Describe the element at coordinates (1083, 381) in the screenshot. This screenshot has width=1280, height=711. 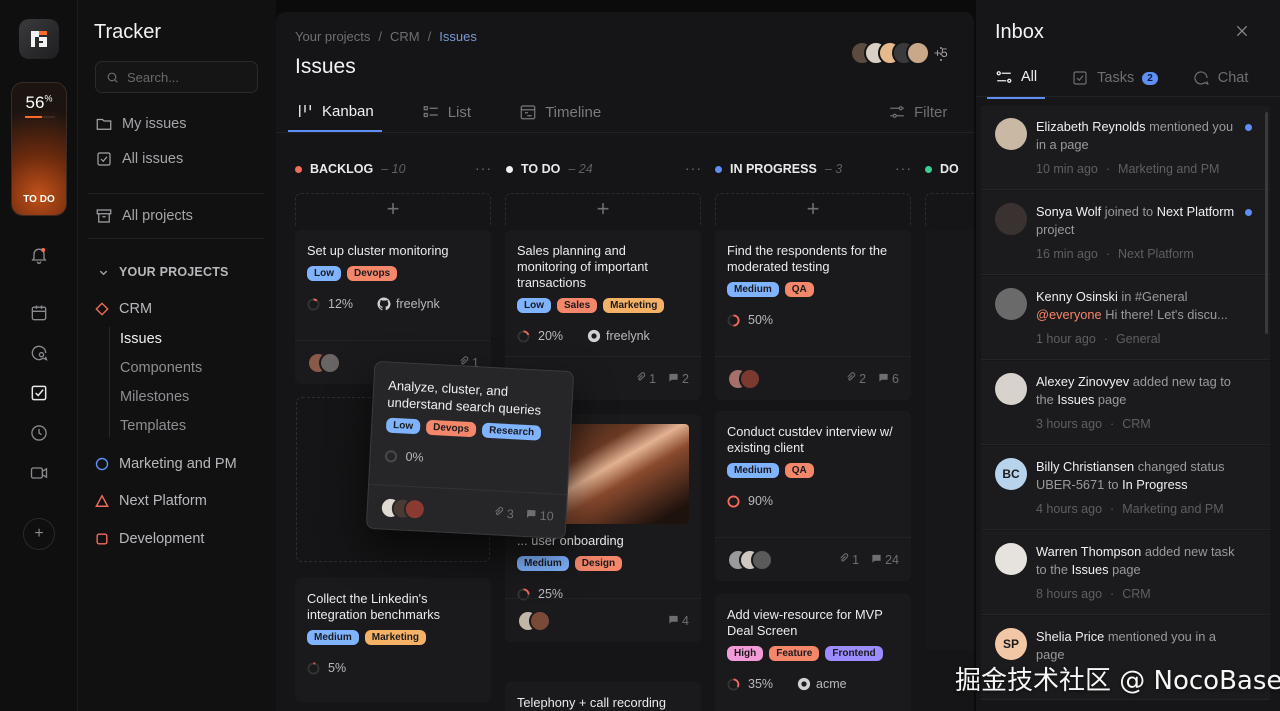
I see `notification-author: Alexey Zinovyev` at that location.